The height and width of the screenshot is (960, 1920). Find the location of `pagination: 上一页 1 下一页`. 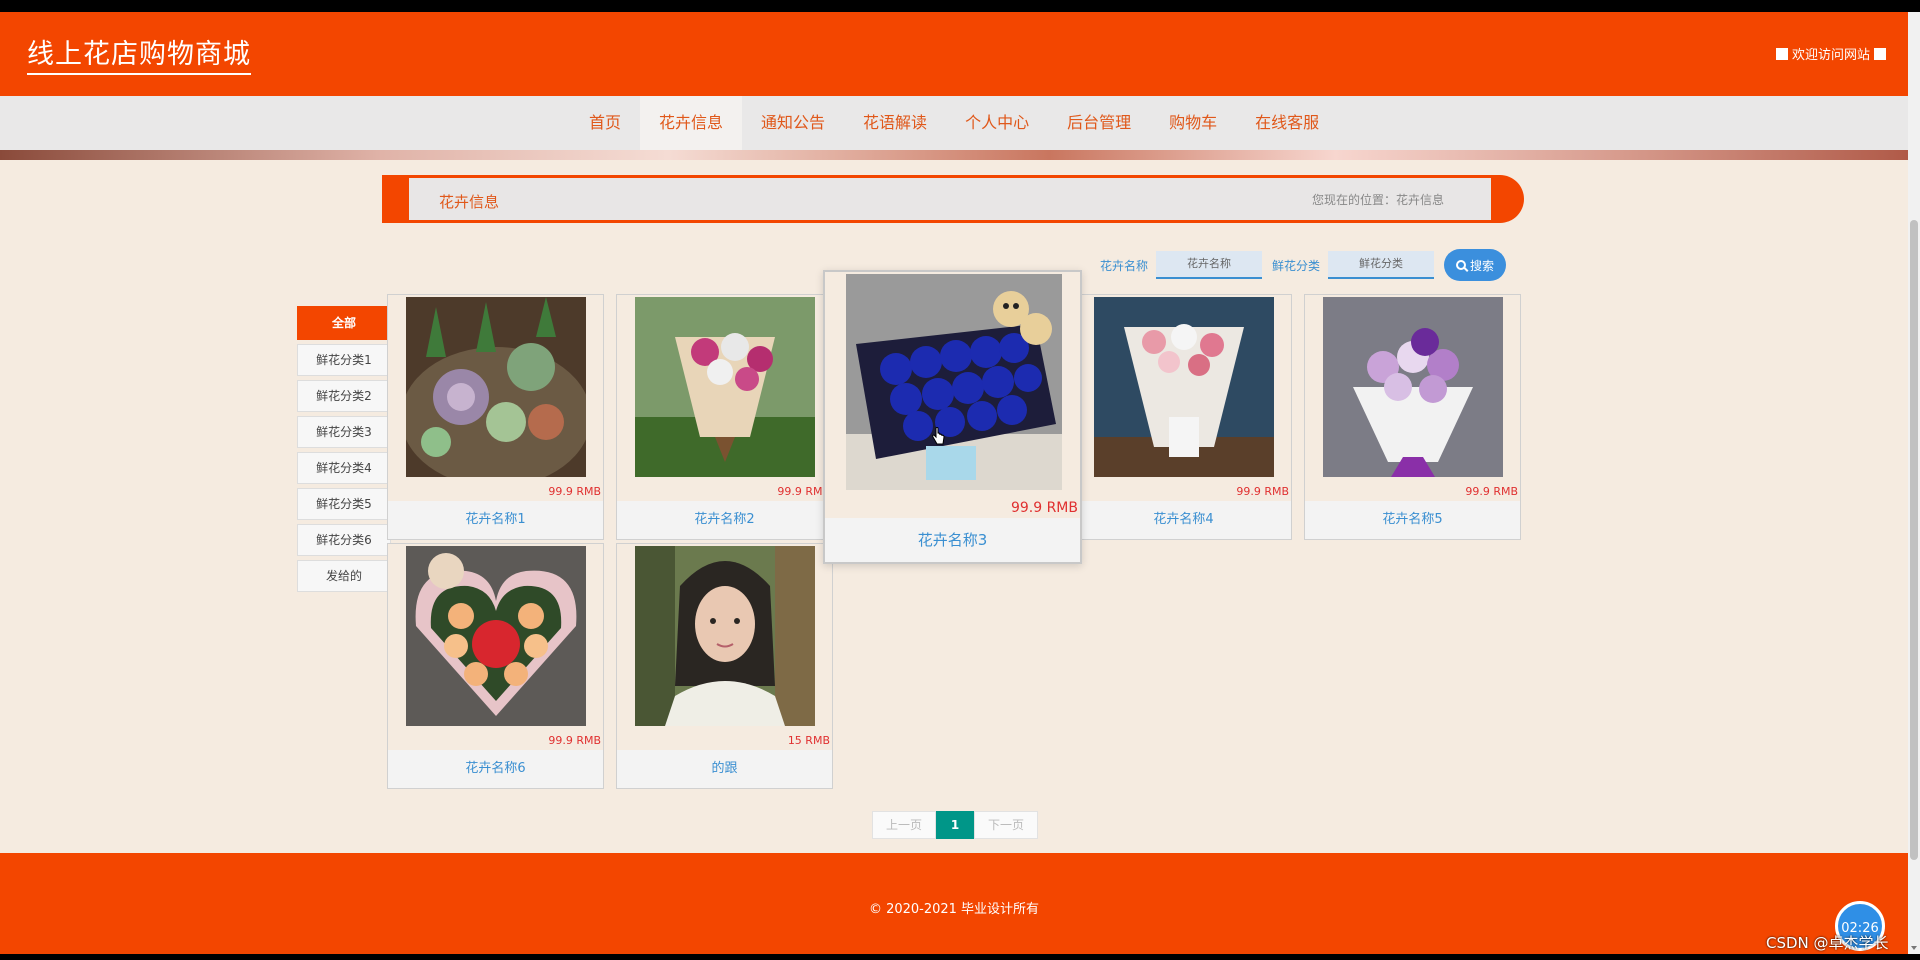

pagination: 上一页 1 下一页 is located at coordinates (955, 825).